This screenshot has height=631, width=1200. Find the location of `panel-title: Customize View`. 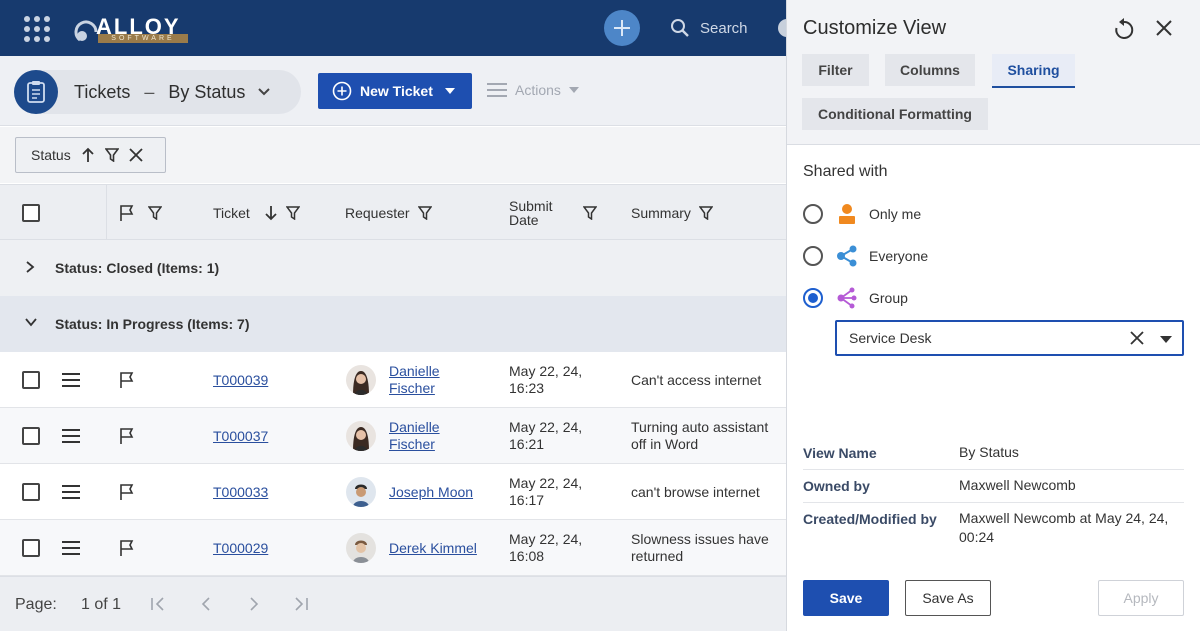

panel-title: Customize View is located at coordinates (875, 28).